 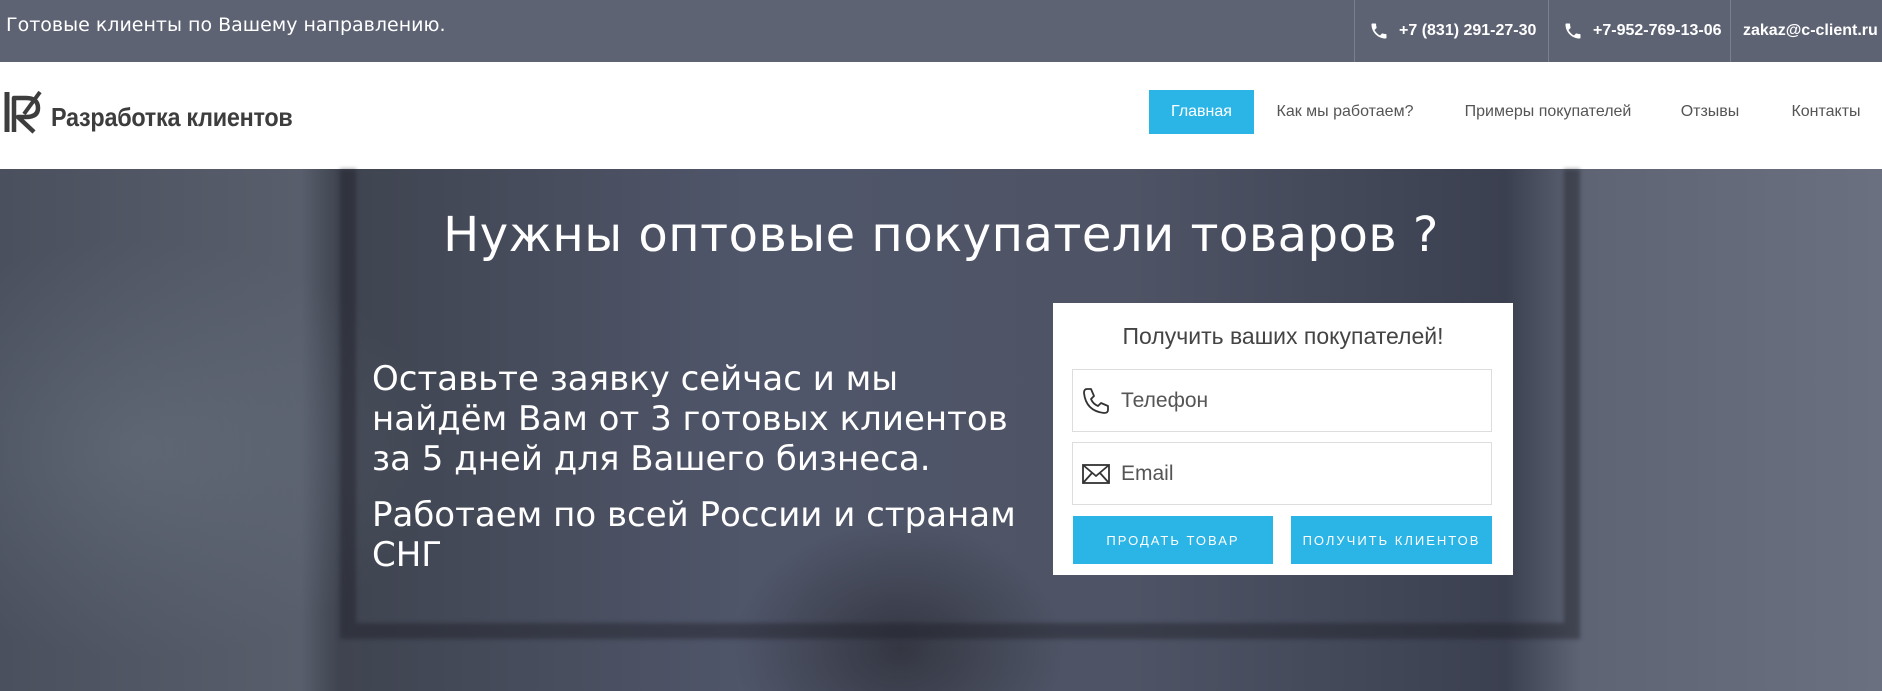 I want to click on phone-contact-1: +7 (831) 291-27-30, so click(x=1451, y=31).